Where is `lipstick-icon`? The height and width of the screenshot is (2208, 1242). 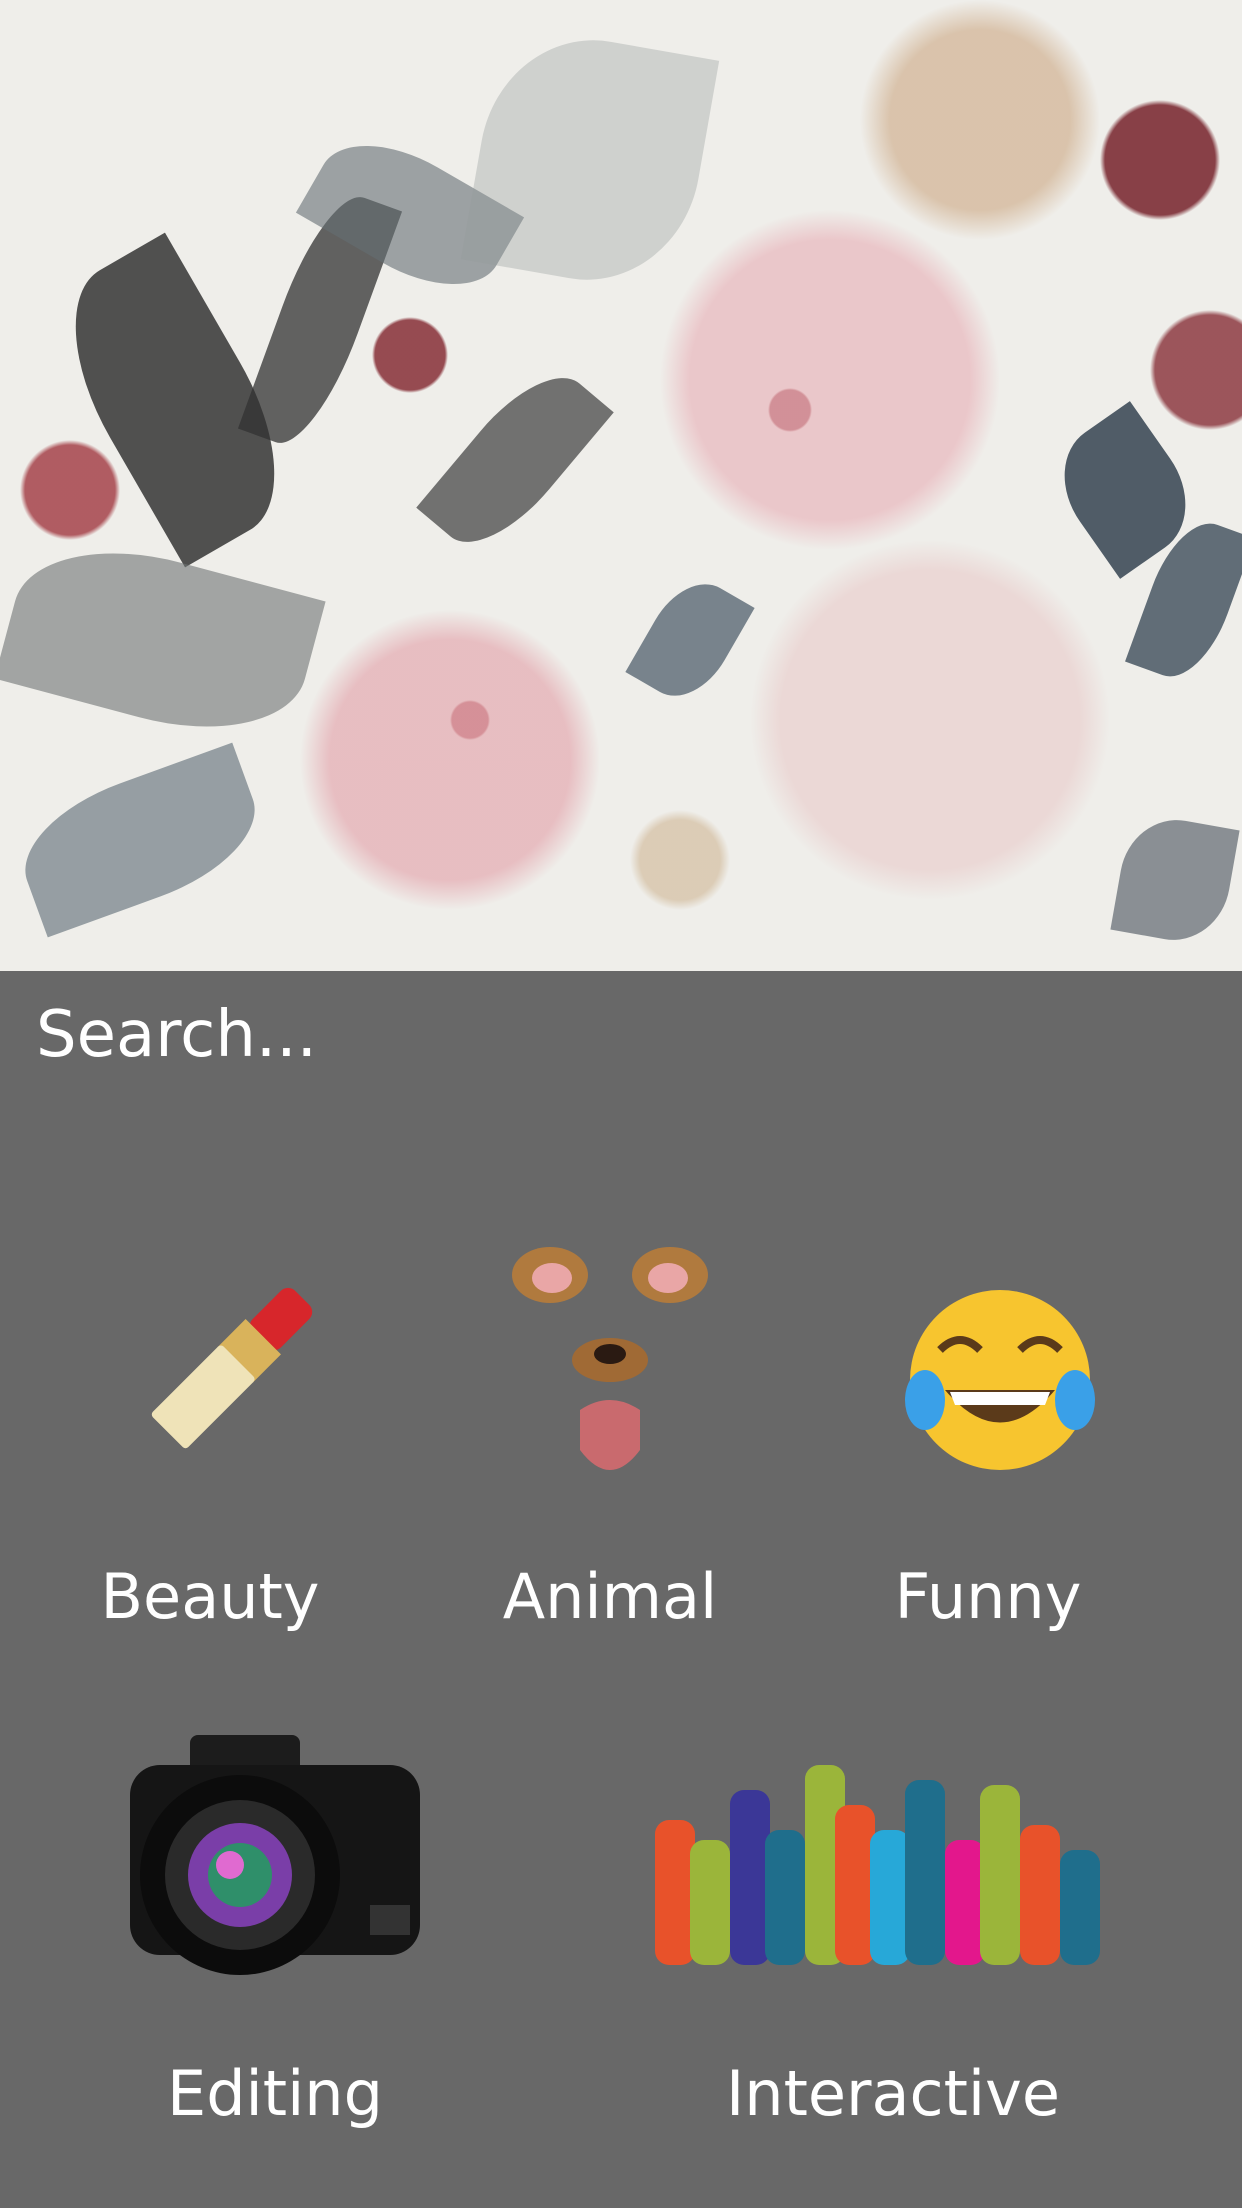
lipstick-icon is located at coordinates (235, 1365).